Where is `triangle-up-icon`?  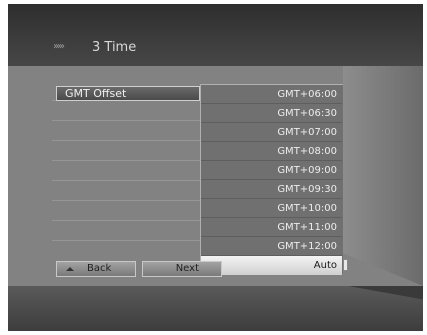
triangle-up-icon is located at coordinates (70, 269).